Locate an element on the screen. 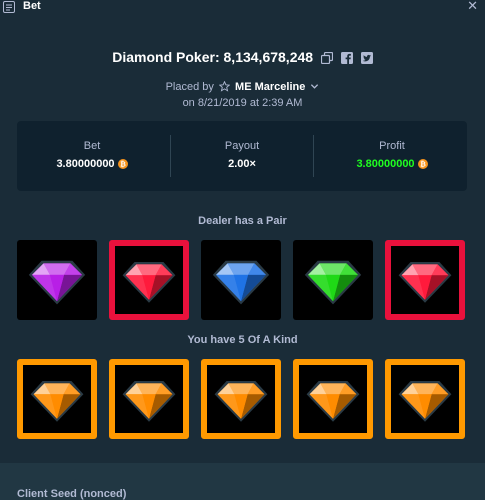 This screenshot has width=485, height=500. window-title: Bet is located at coordinates (32, 6).